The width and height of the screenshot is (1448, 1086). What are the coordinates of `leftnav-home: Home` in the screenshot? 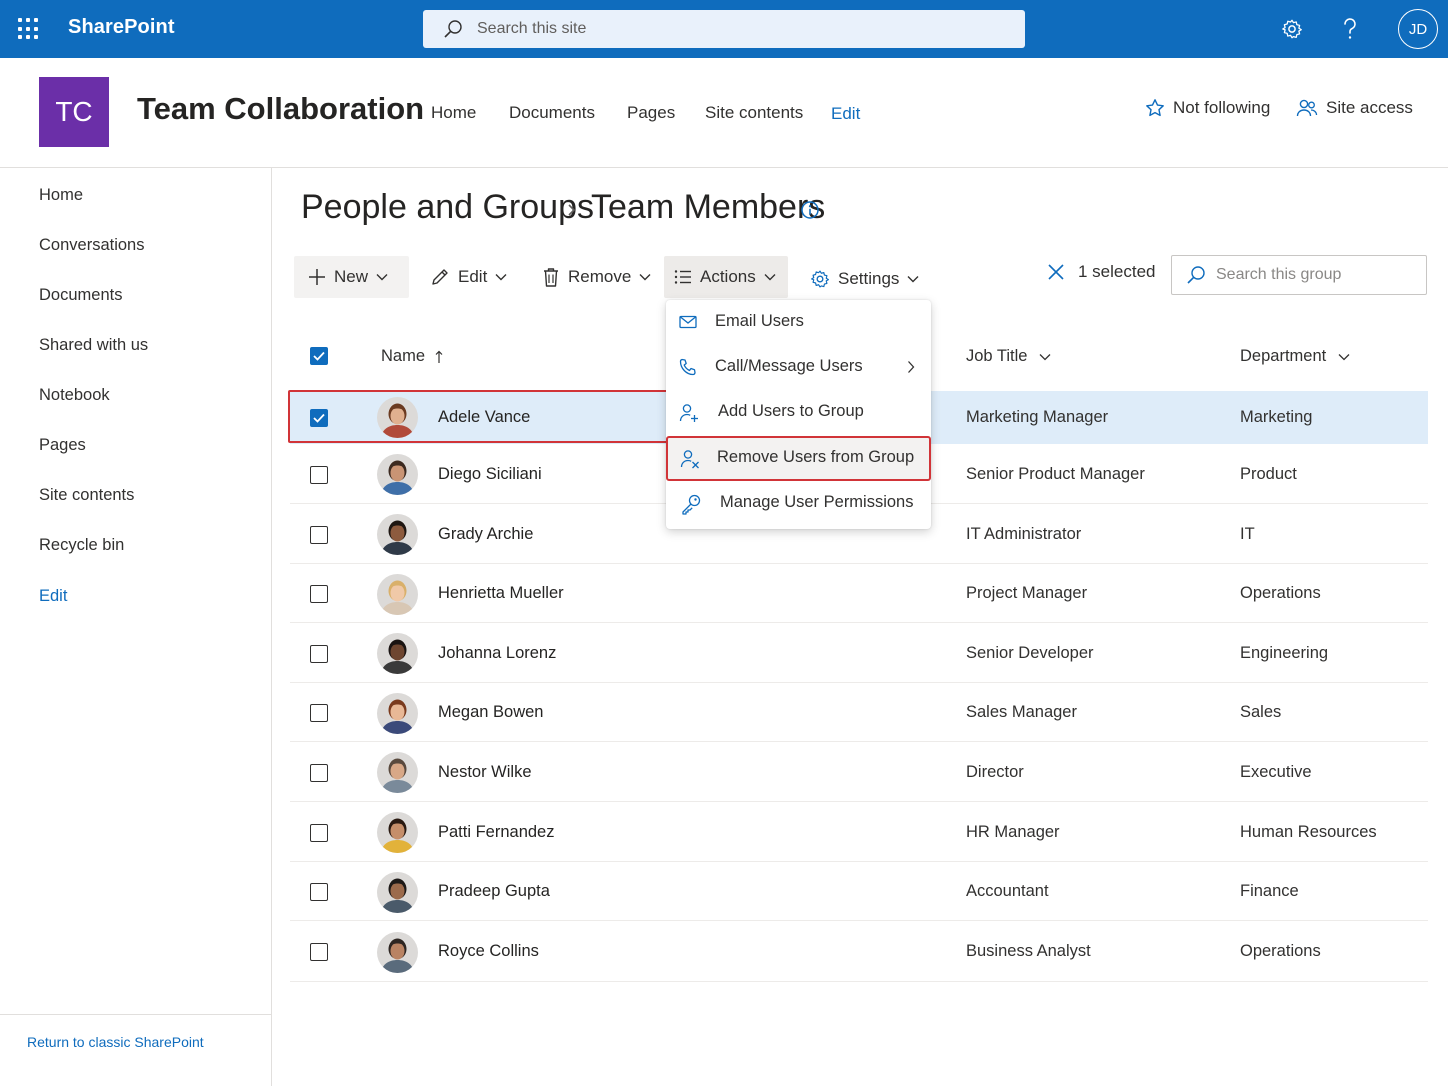 It's located at (61, 195).